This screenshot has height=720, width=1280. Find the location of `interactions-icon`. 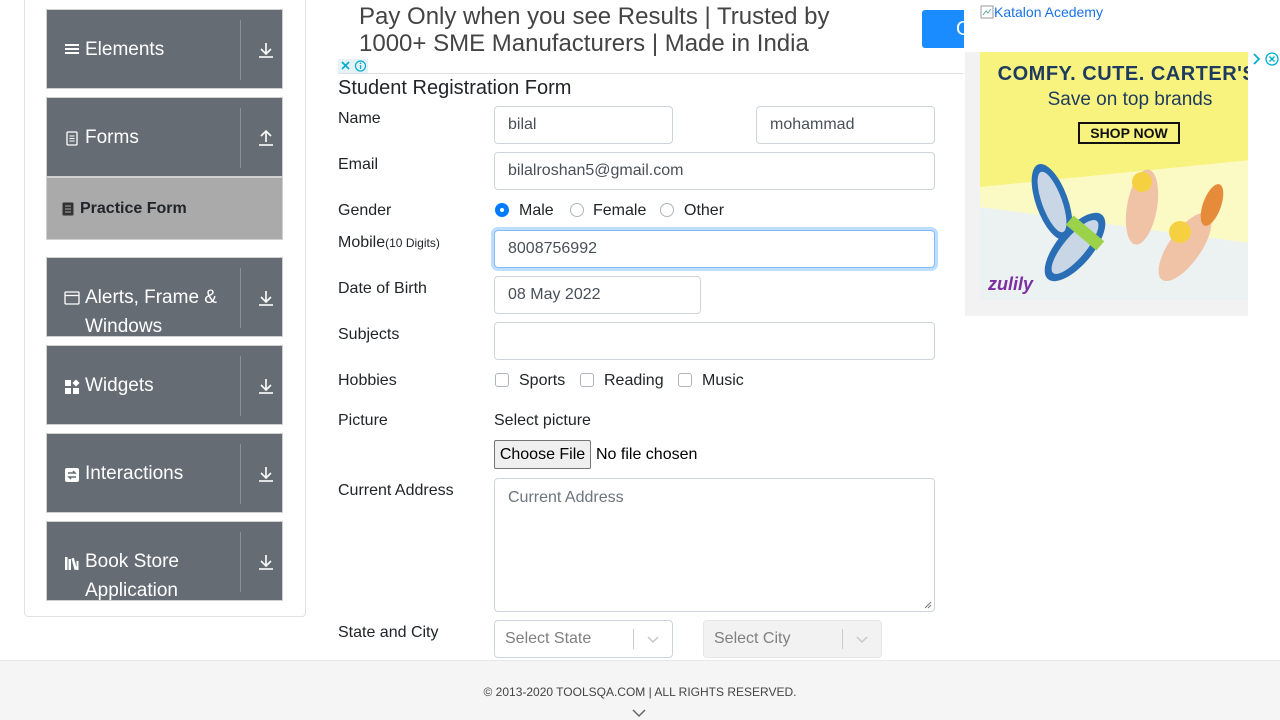

interactions-icon is located at coordinates (72, 475).